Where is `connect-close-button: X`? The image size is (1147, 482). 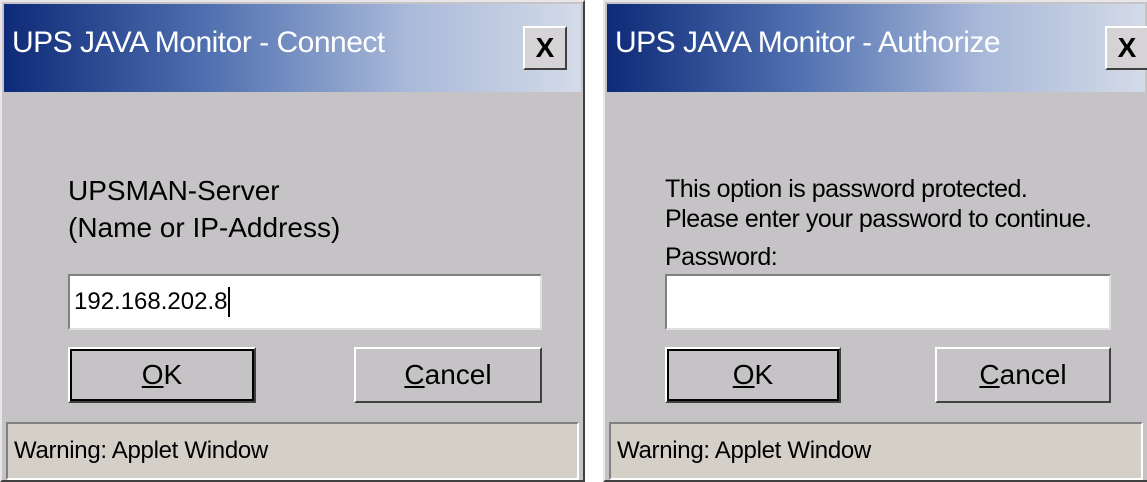 connect-close-button: X is located at coordinates (545, 48).